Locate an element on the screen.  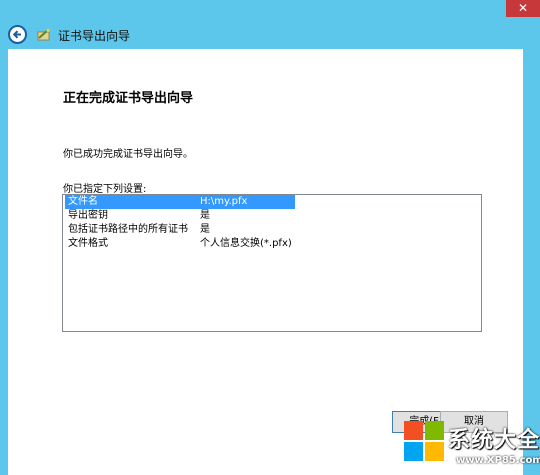
setting-value: H:\my.pfx is located at coordinates (224, 201).